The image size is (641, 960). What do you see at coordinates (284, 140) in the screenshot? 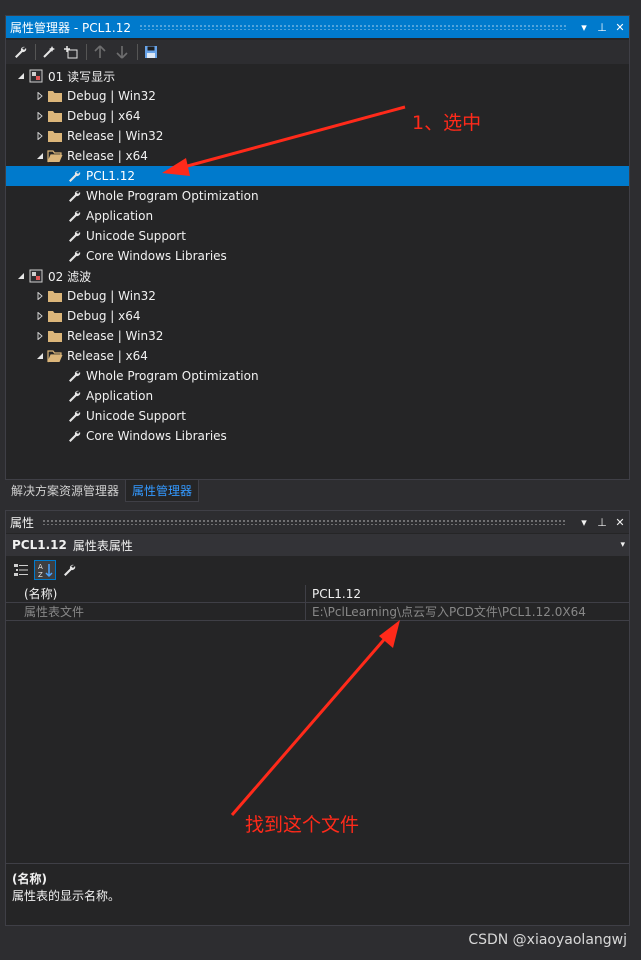
I see `arrow-to-selected-item` at bounding box center [284, 140].